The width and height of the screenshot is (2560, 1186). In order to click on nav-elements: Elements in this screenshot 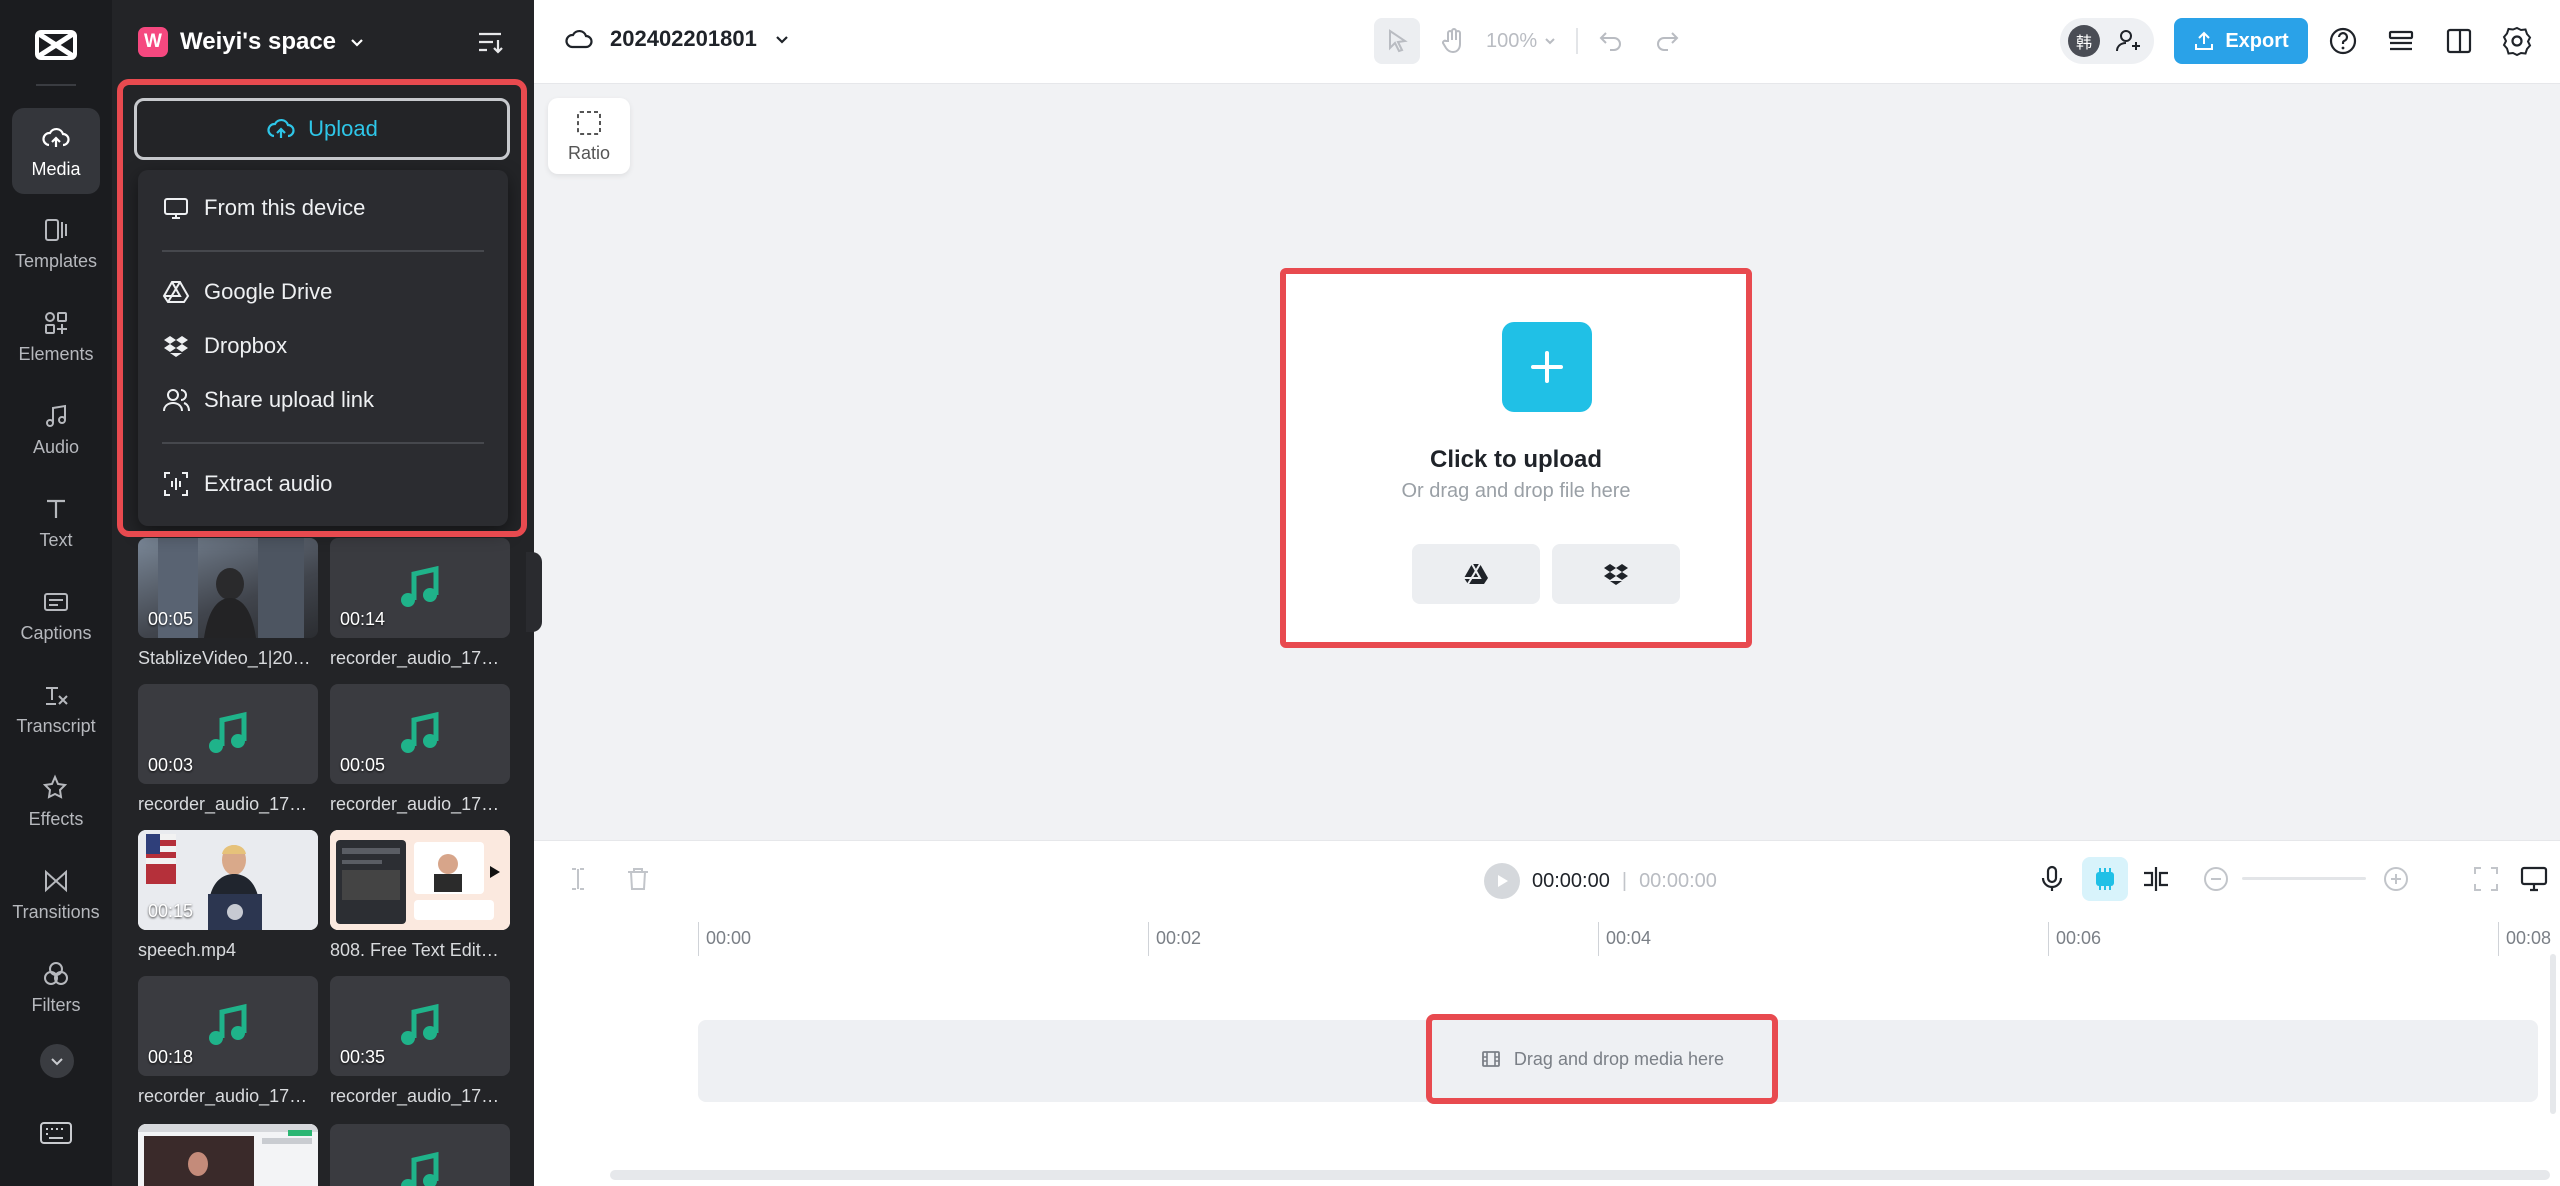, I will do `click(56, 336)`.